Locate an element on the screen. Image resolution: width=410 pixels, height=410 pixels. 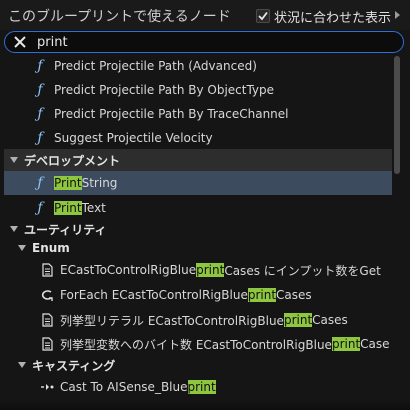
category-casting: キャスティング is located at coordinates (198, 365).